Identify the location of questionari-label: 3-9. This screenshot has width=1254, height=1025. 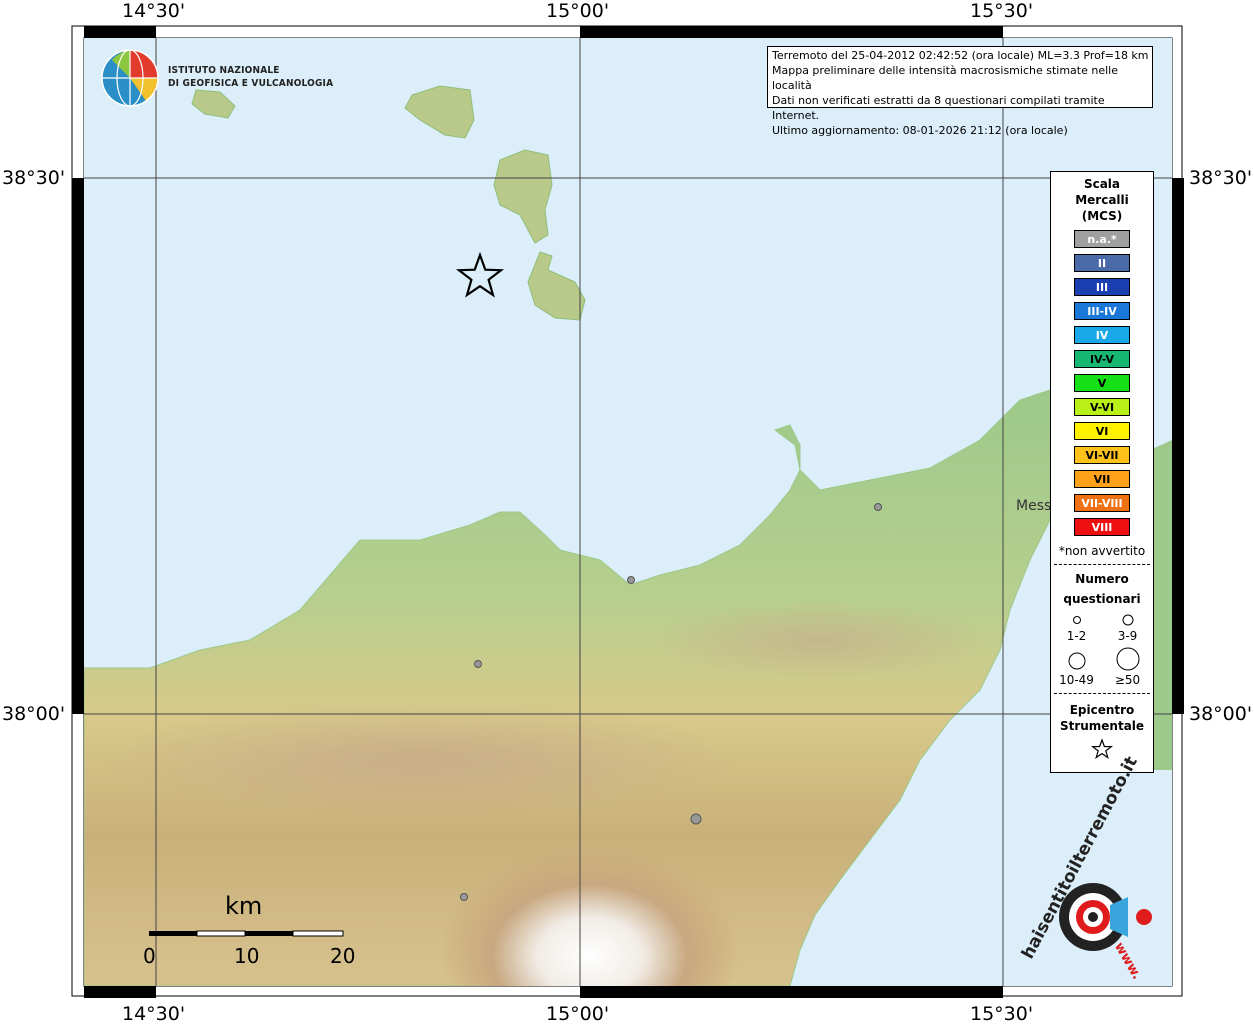
(1127, 636).